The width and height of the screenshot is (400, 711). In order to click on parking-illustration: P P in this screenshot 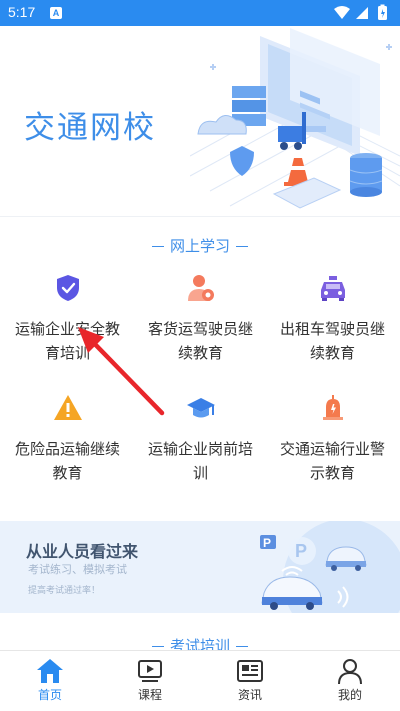, I will do `click(330, 567)`.